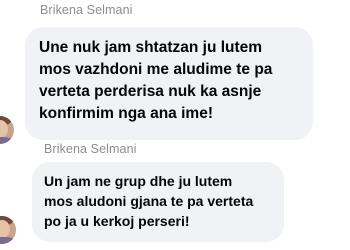 The image size is (350, 250). Describe the element at coordinates (126, 113) in the screenshot. I see `message-text-line: konfirmim nga ana ime!` at that location.